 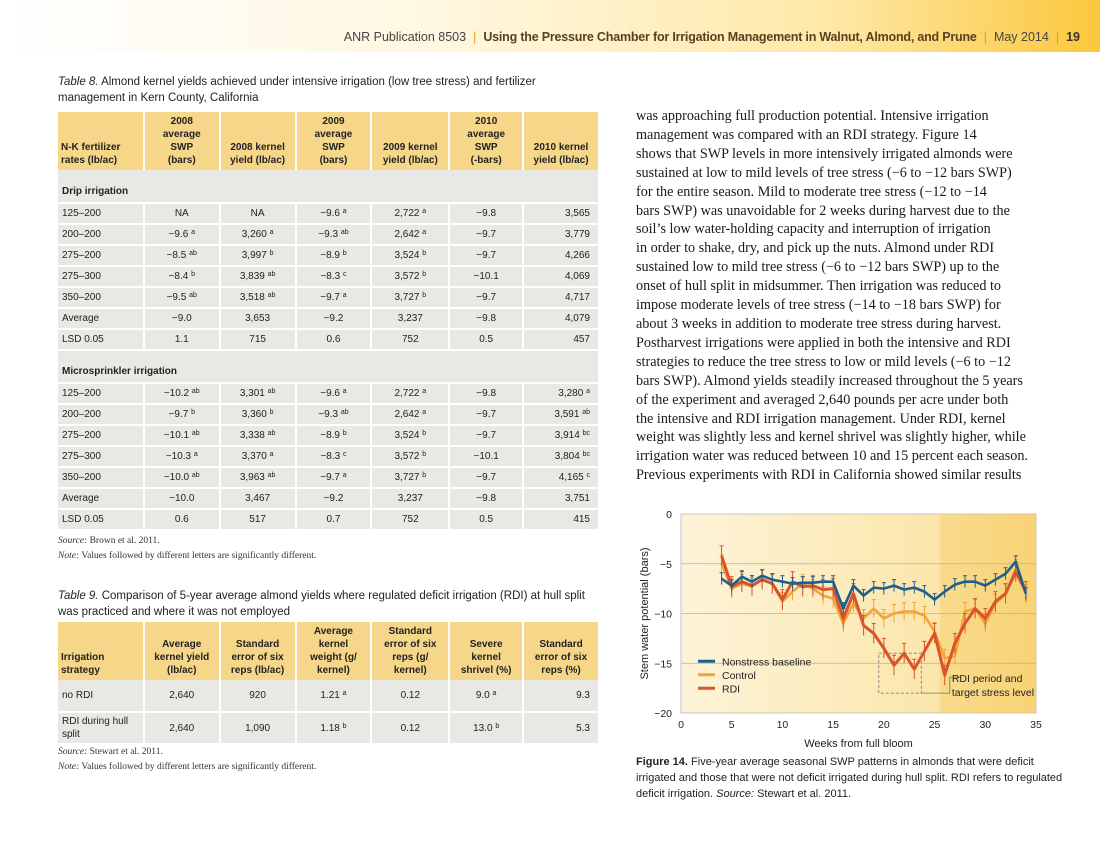 I want to click on table-cell: LSD 0.05, so click(x=101, y=340).